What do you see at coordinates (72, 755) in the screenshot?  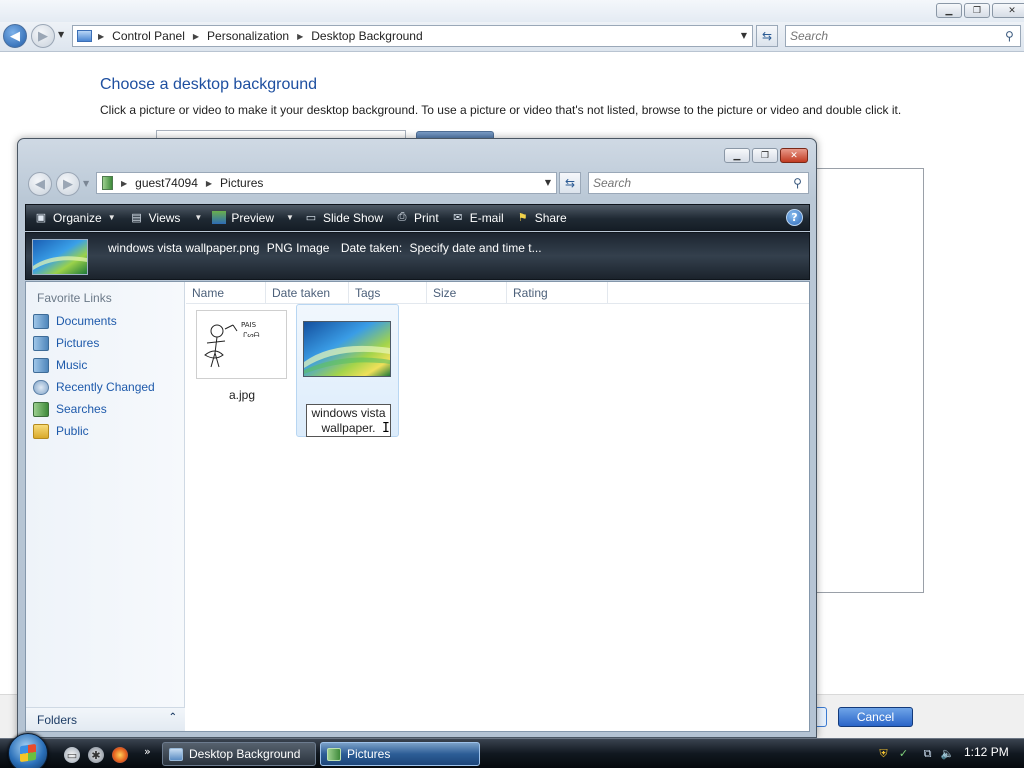 I see `show-desktop-icon: ▭` at bounding box center [72, 755].